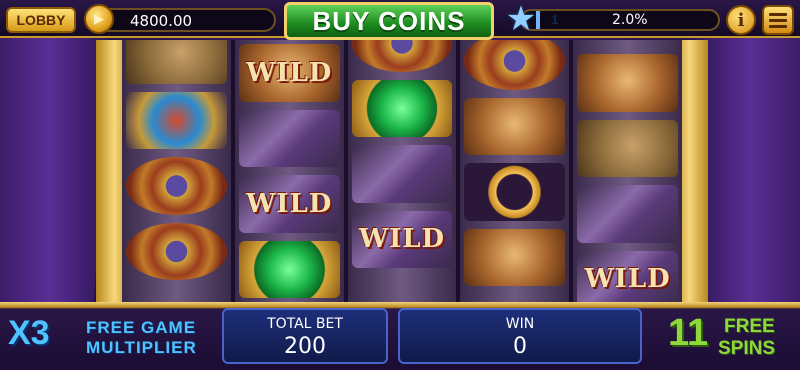 Image resolution: width=800 pixels, height=370 pixels. What do you see at coordinates (521, 19) in the screenshot?
I see `star-icon: ★` at bounding box center [521, 19].